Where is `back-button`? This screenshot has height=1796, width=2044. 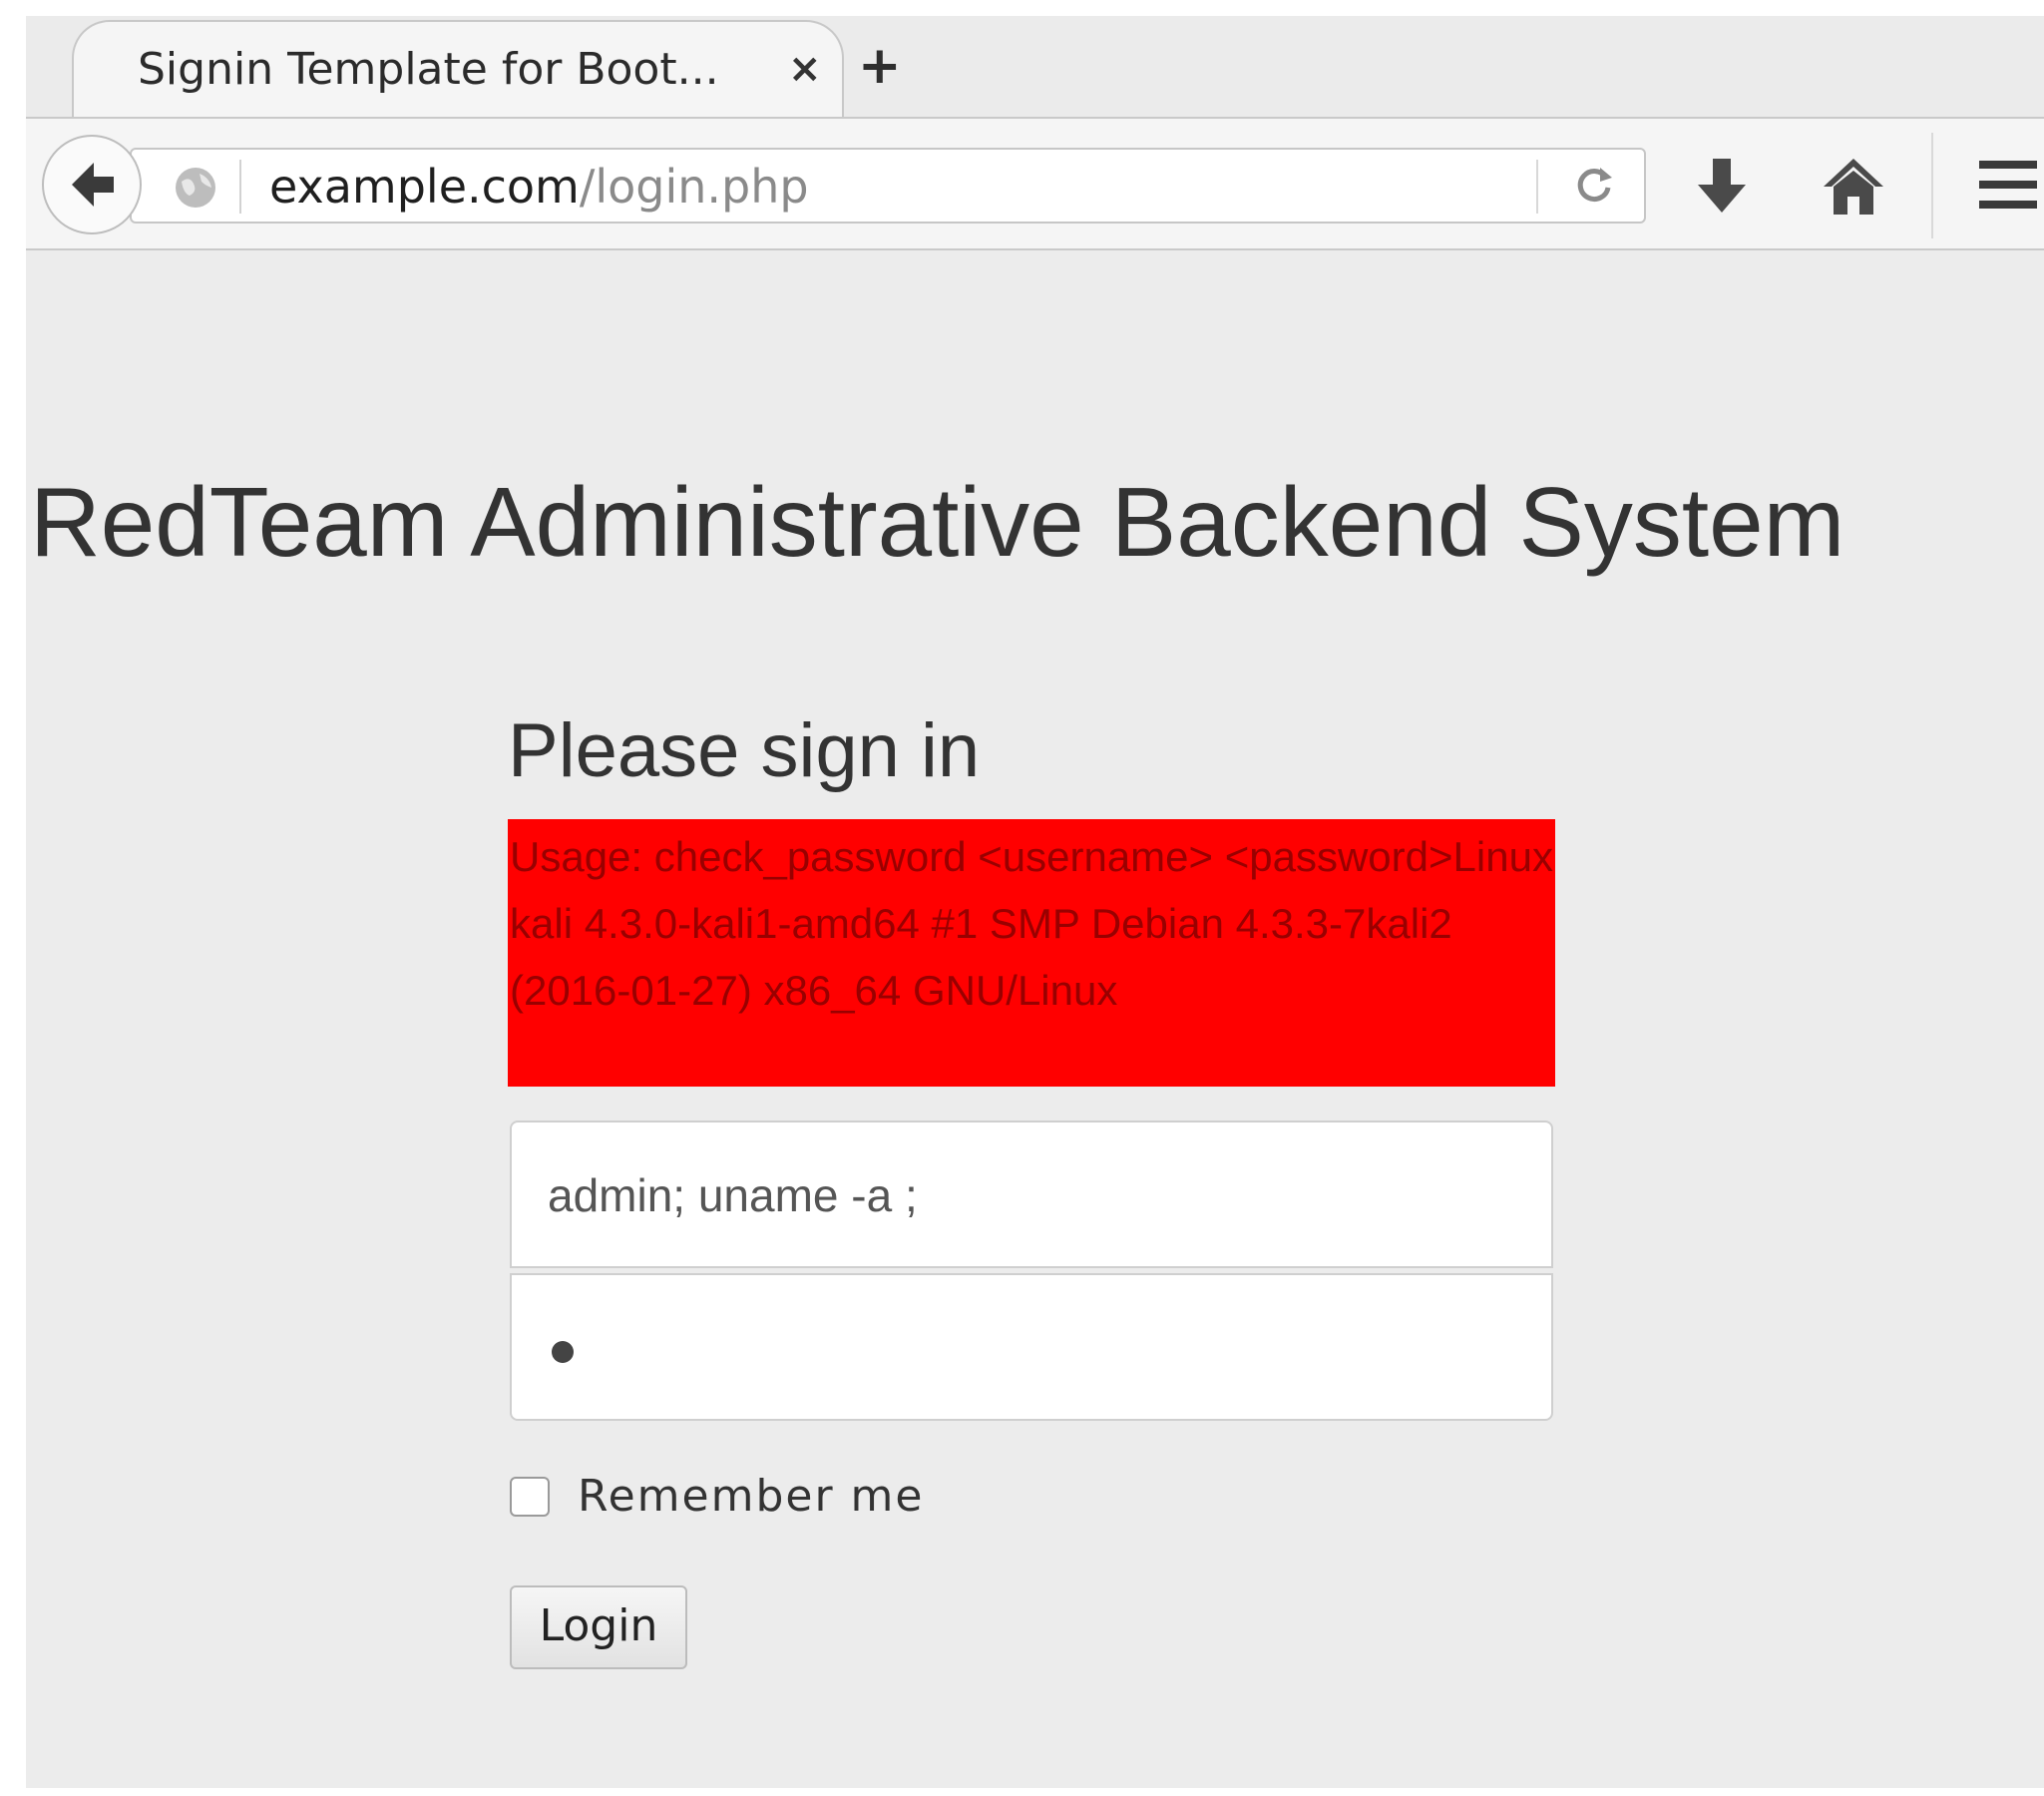 back-button is located at coordinates (92, 184).